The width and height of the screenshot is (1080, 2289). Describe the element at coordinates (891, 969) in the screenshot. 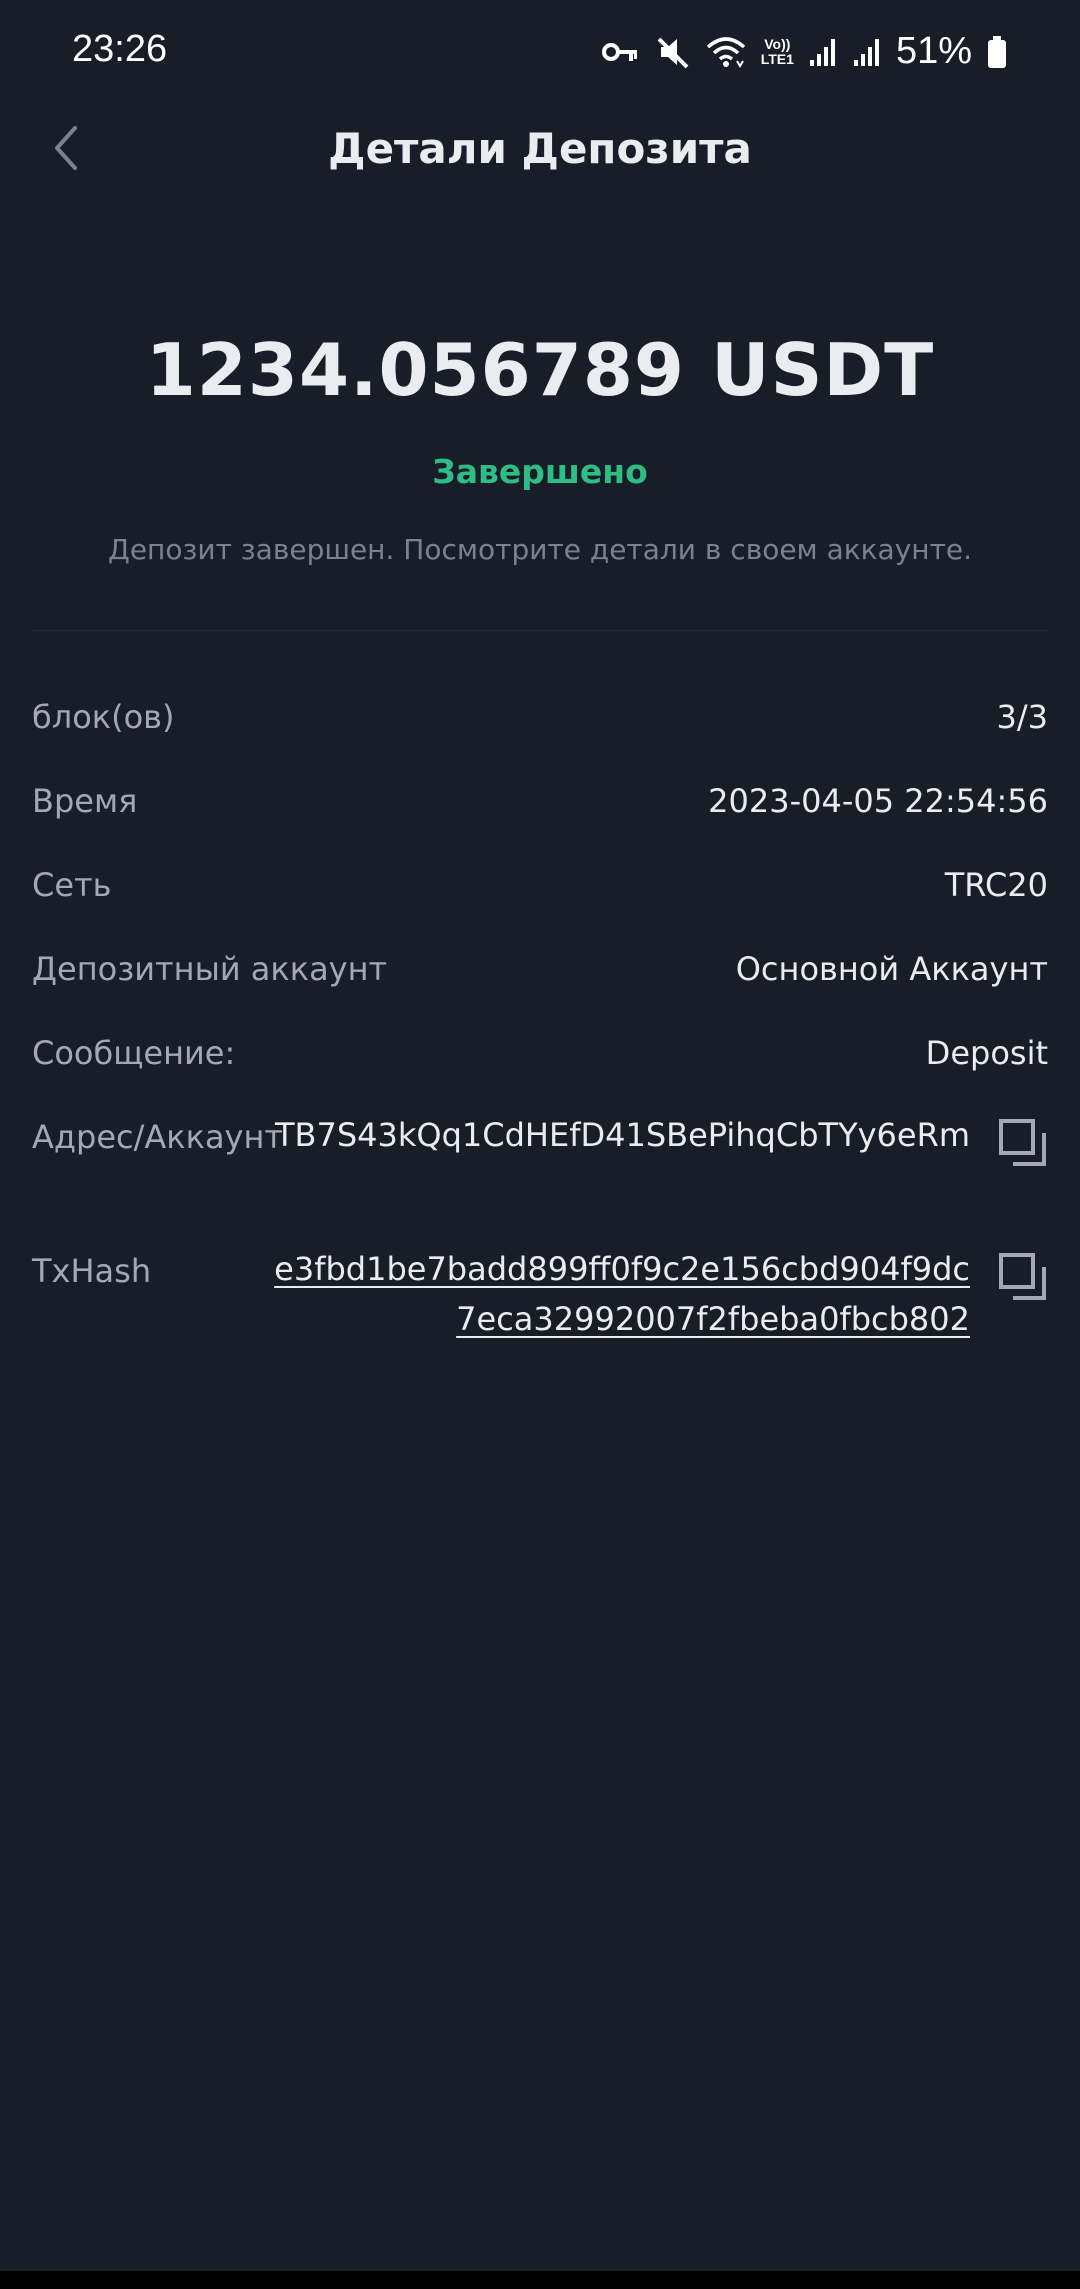

I see `account-value: Основной Аккаунт` at that location.